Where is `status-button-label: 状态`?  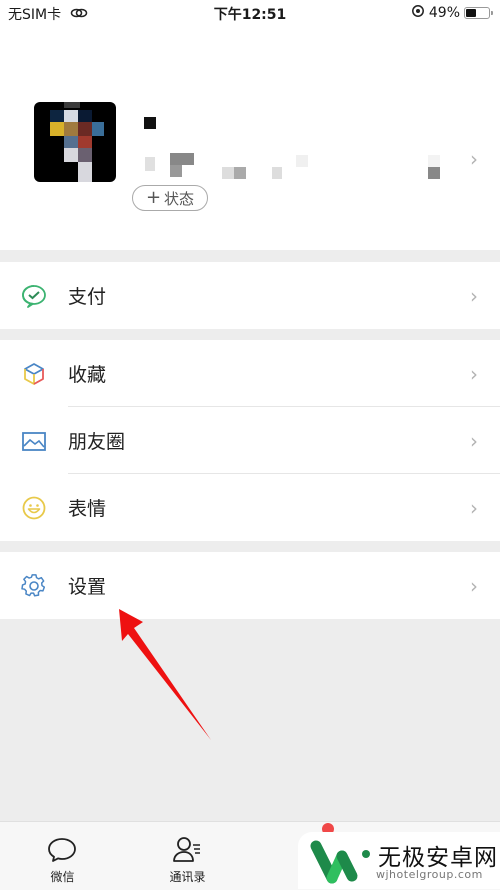 status-button-label: 状态 is located at coordinates (179, 198).